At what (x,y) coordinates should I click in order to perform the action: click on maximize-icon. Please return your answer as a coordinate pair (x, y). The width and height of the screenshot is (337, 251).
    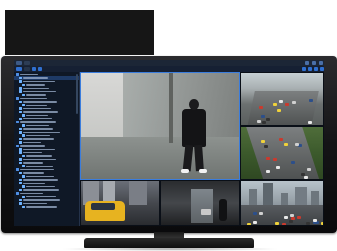
    Looking at the image, I should click on (314, 63).